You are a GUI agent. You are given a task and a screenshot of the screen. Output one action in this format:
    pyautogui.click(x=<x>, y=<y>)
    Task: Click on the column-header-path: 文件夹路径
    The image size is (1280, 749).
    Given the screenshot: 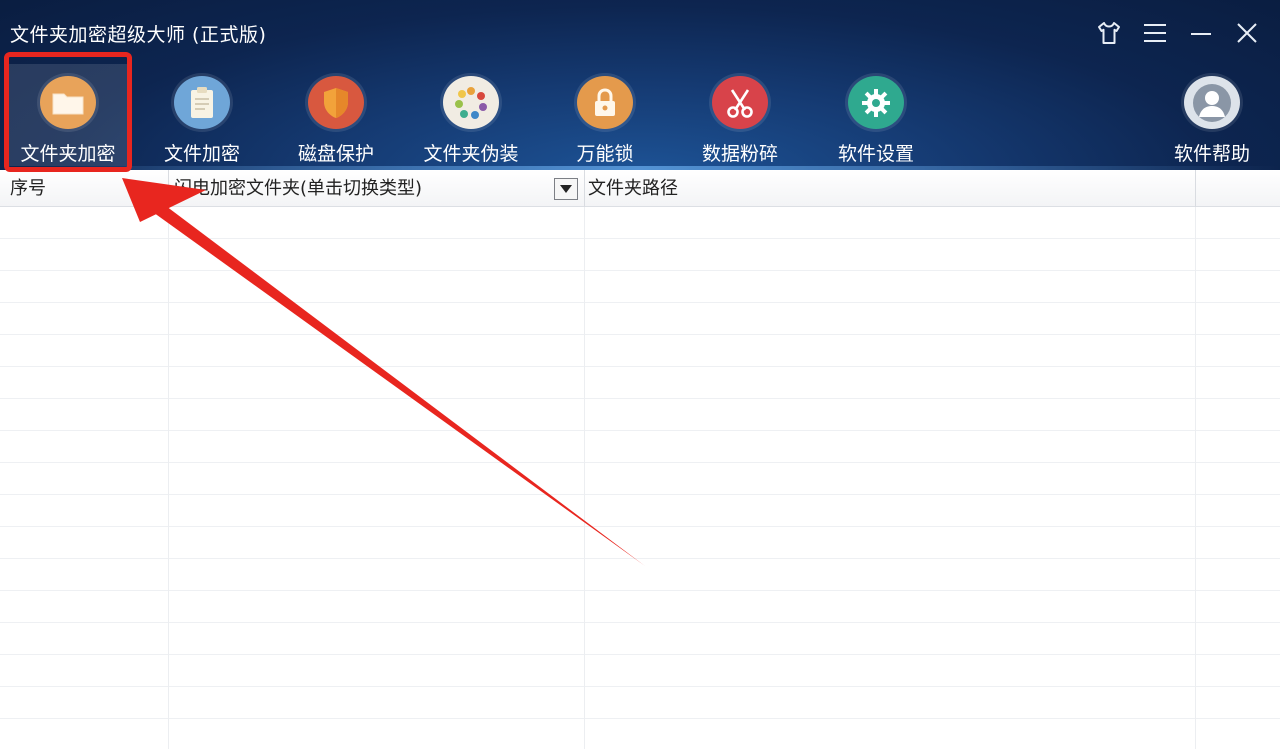 What is the action you would take?
    pyautogui.click(x=628, y=188)
    